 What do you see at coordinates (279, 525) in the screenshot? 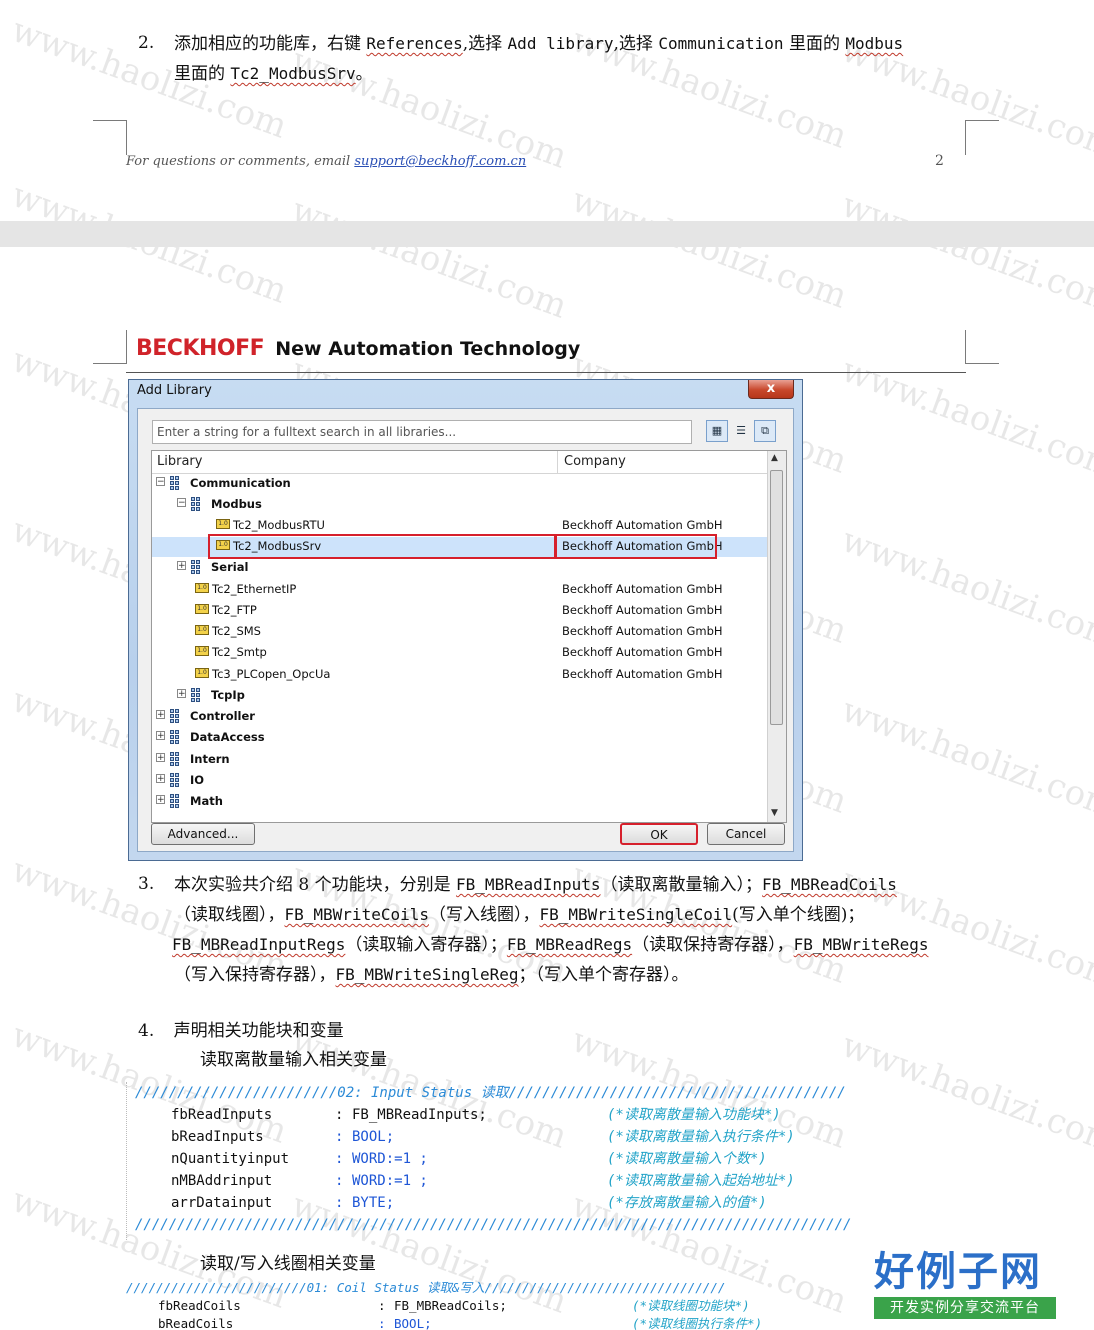
I see `row-label: Tc2_ModbusRTU` at bounding box center [279, 525].